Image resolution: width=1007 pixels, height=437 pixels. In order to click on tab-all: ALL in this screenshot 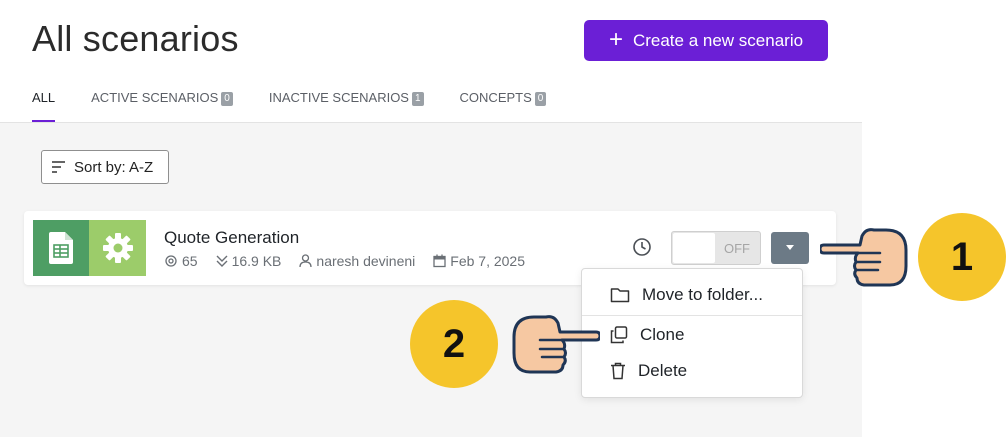, I will do `click(44, 106)`.